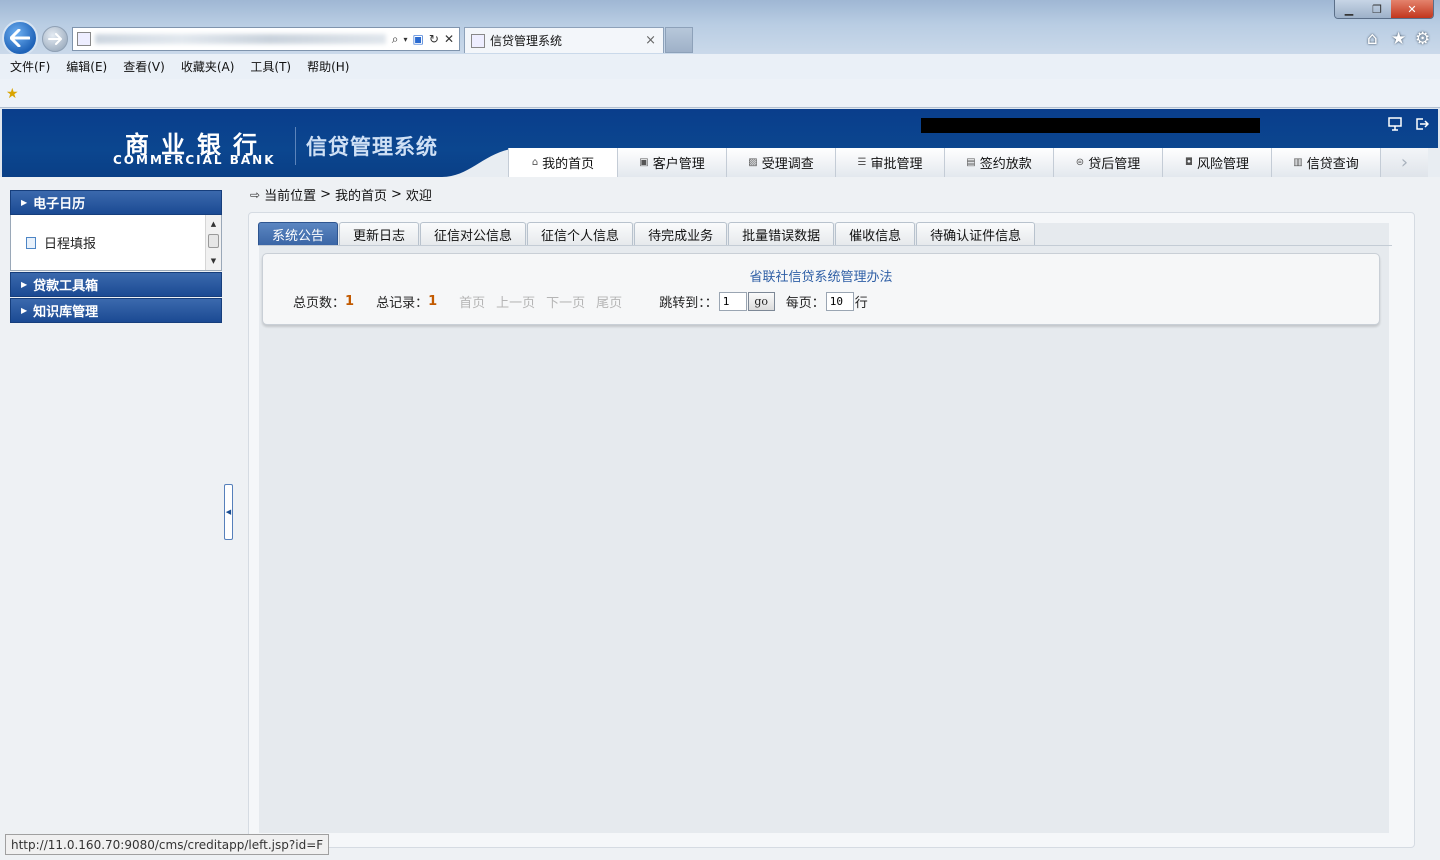 The image size is (1440, 860). I want to click on logout-icon, so click(1422, 124).